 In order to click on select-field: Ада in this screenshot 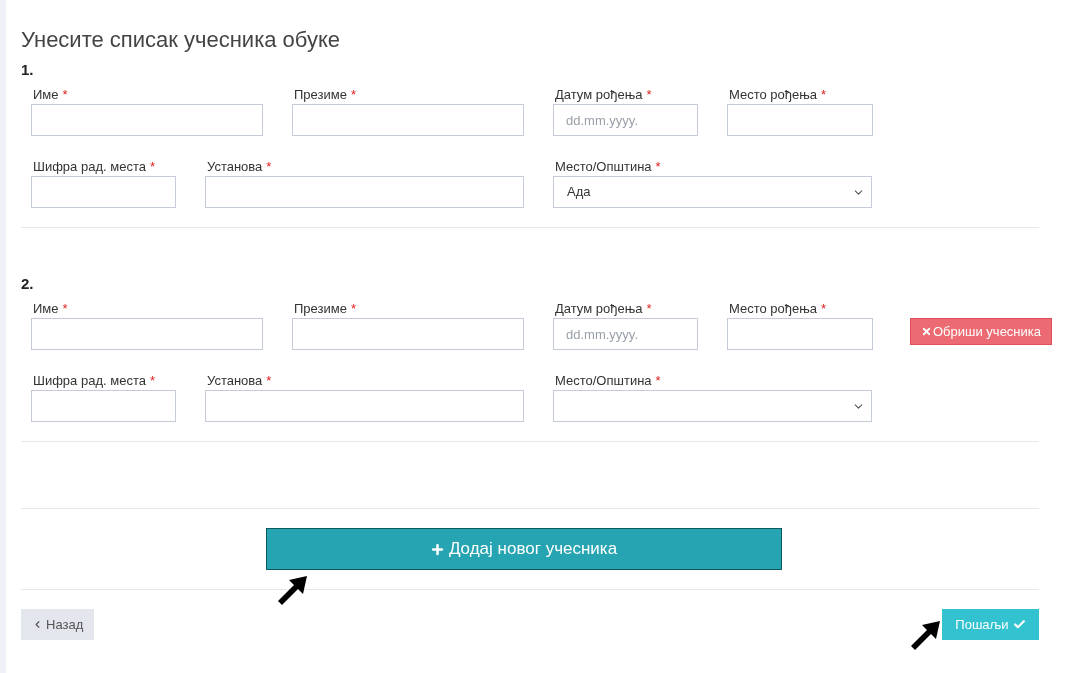, I will do `click(712, 192)`.